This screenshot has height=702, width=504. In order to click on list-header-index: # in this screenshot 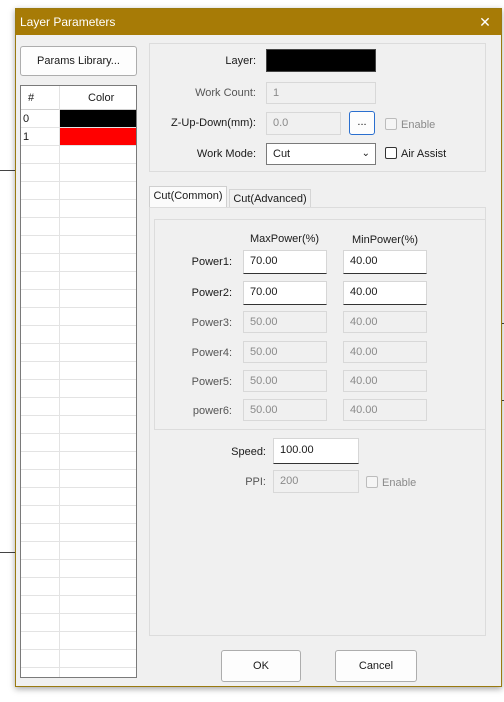, I will do `click(31, 98)`.